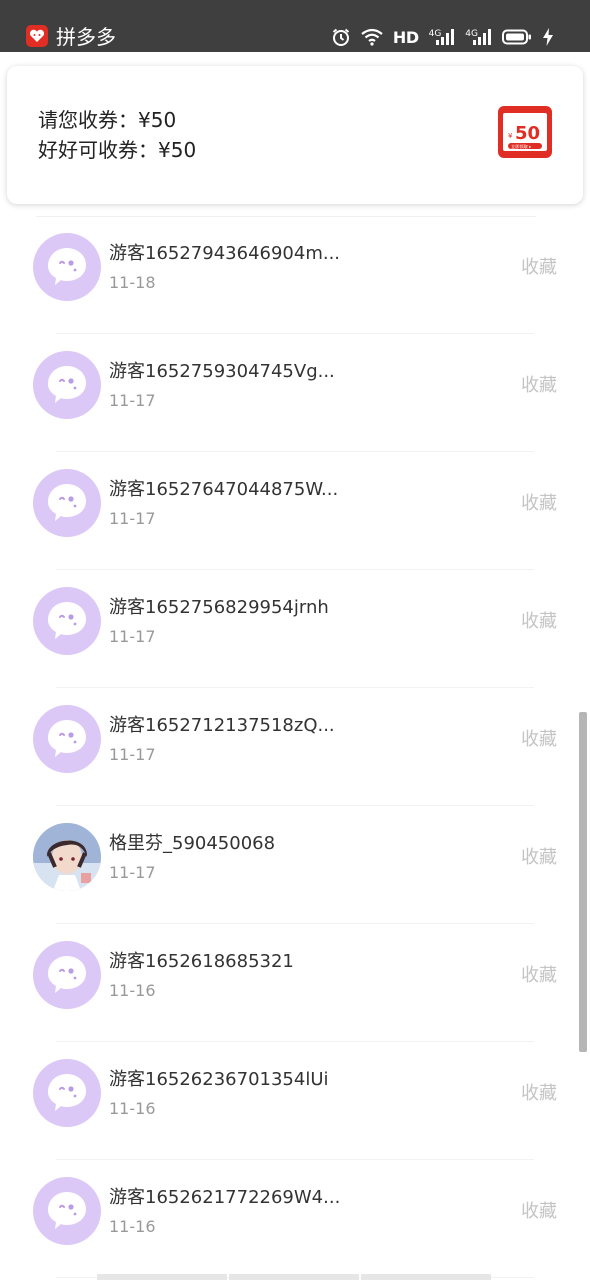 The width and height of the screenshot is (590, 1280). Describe the element at coordinates (219, 1079) in the screenshot. I see `user-name: 游客16526236701354lUi` at that location.